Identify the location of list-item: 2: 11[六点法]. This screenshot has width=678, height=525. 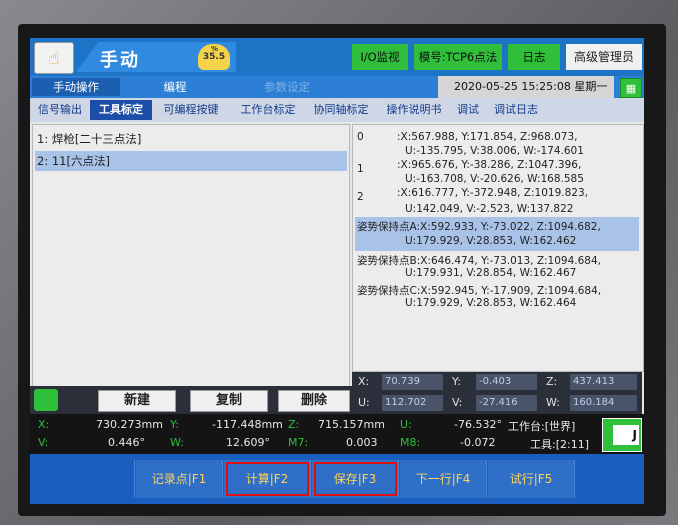
(191, 161).